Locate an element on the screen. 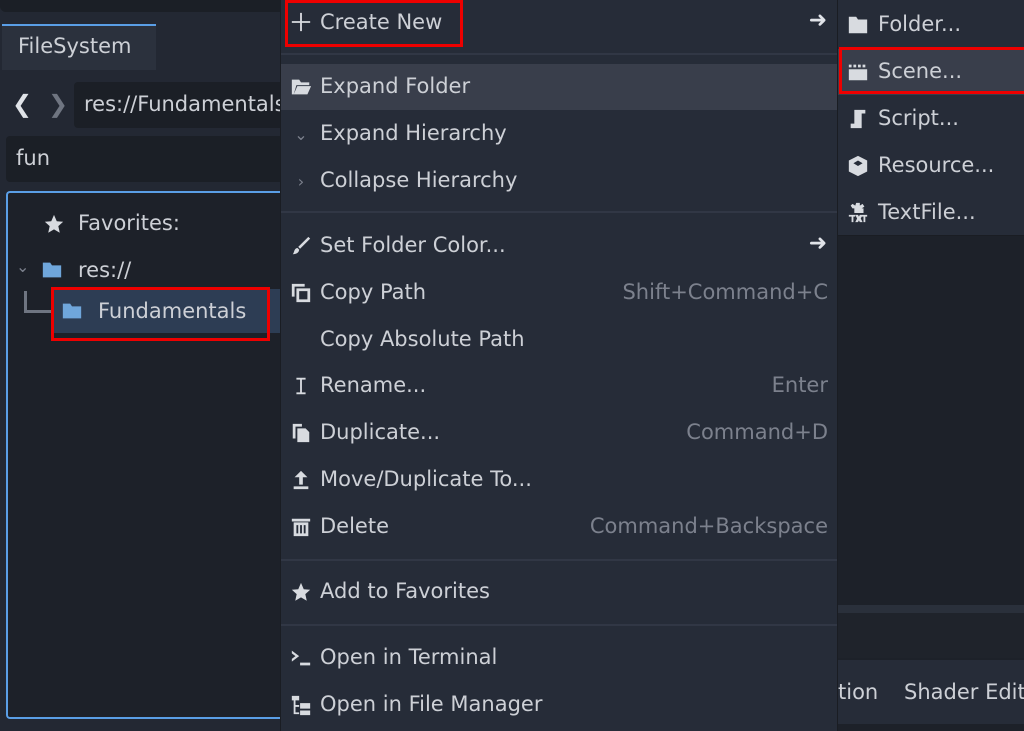  chevron-left-icon: ❮ is located at coordinates (22, 104).